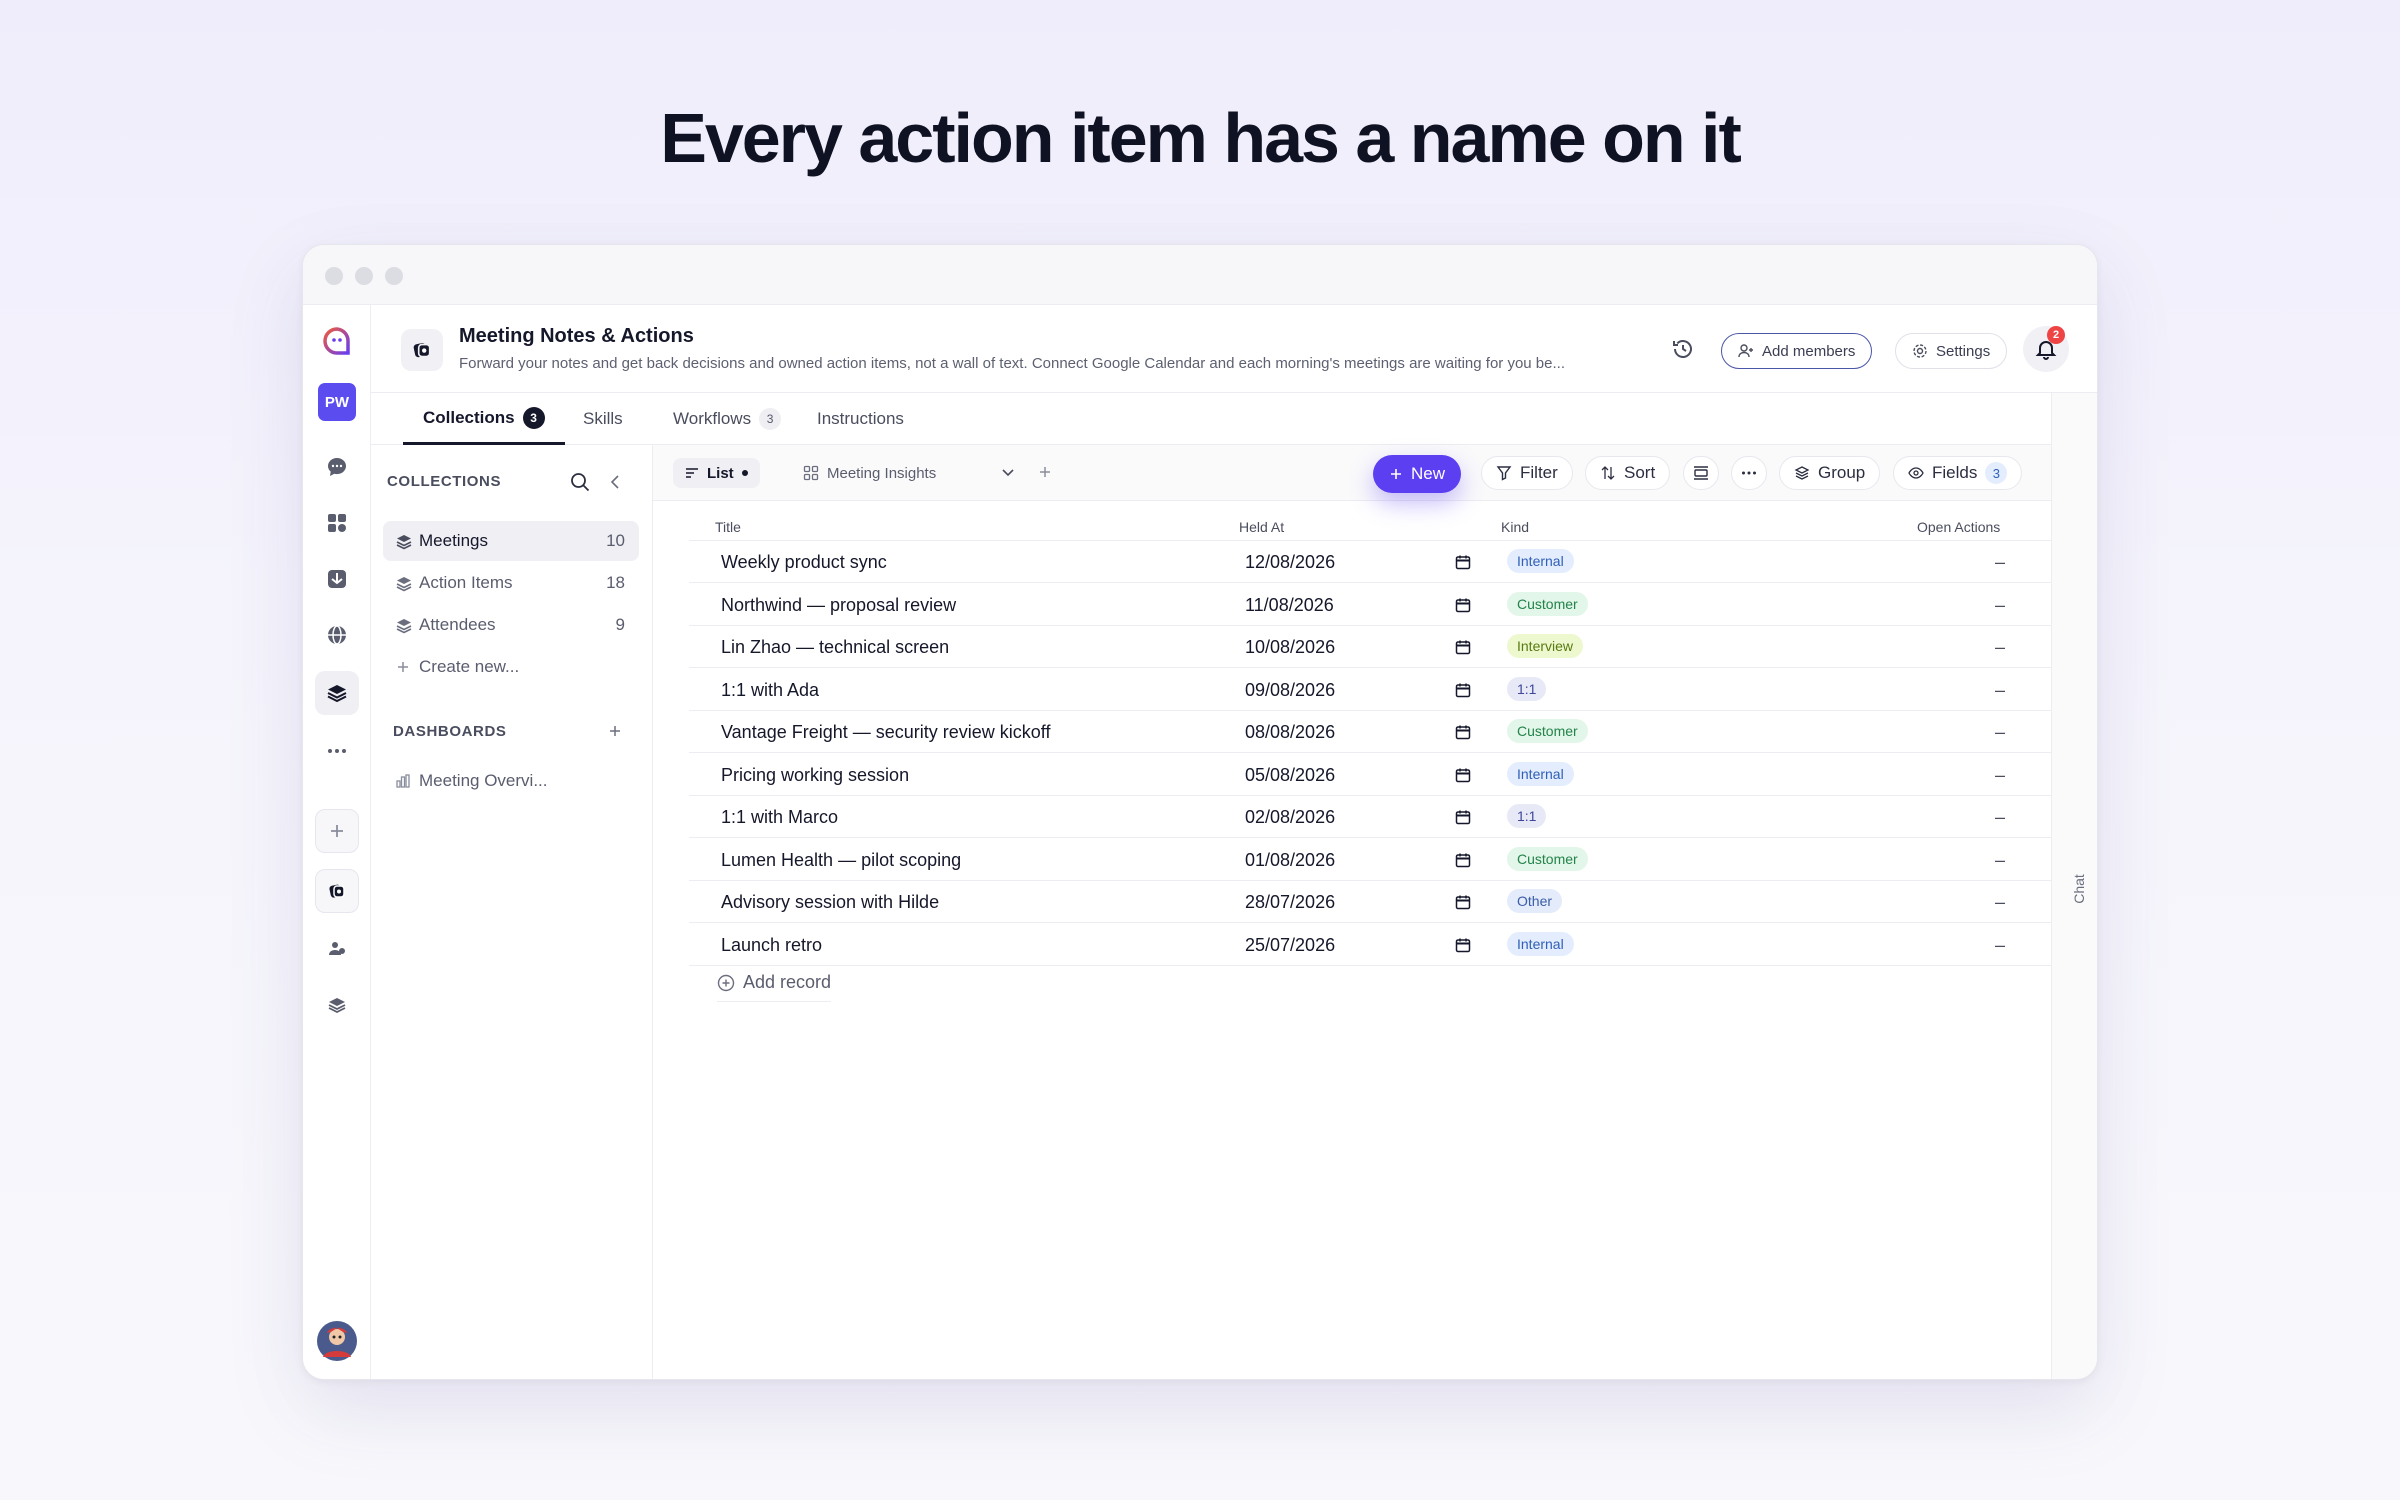 The width and height of the screenshot is (2400, 1500). Describe the element at coordinates (337, 1005) in the screenshot. I see `stack-icon` at that location.